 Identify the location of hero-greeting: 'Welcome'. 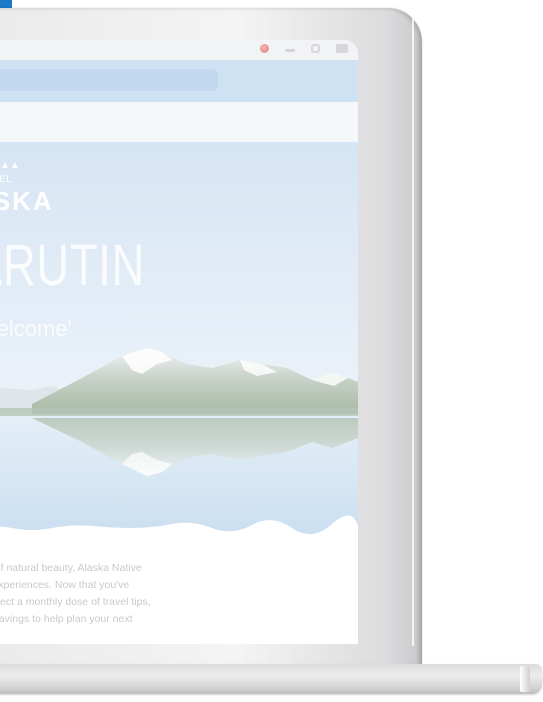
(36, 328).